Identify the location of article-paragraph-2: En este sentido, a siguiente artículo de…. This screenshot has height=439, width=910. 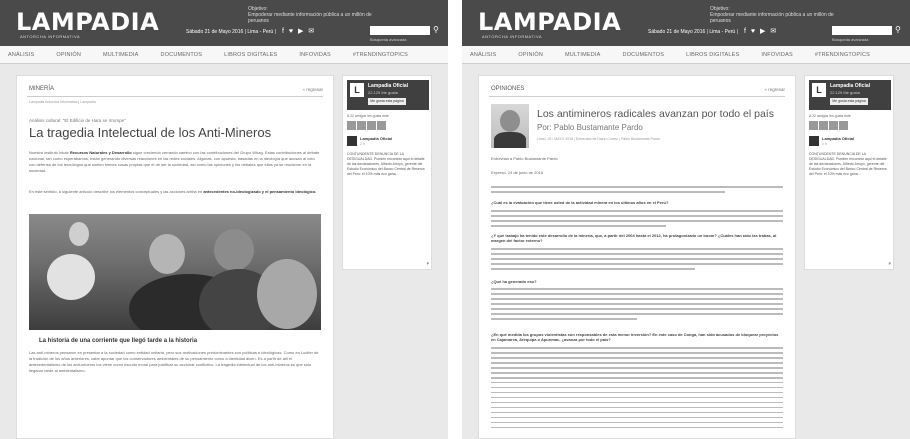
(175, 192).